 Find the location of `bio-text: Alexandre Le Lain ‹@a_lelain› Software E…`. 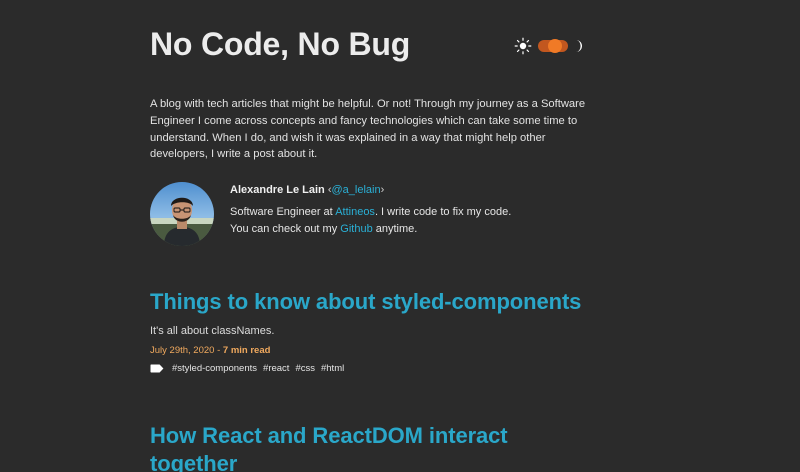

bio-text: Alexandre Le Lain ‹@a_lelain› Software E… is located at coordinates (410, 210).